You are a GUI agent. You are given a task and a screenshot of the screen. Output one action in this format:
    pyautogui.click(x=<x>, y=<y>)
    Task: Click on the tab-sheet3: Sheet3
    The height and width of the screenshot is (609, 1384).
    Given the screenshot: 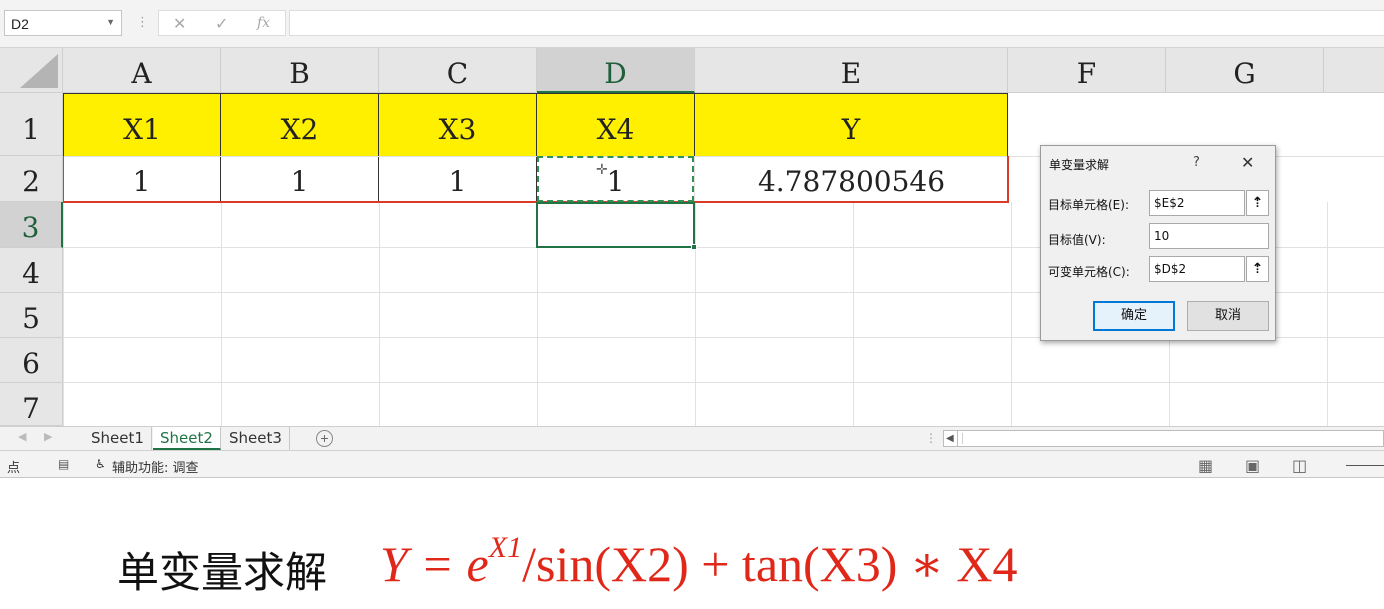 What is the action you would take?
    pyautogui.click(x=256, y=438)
    